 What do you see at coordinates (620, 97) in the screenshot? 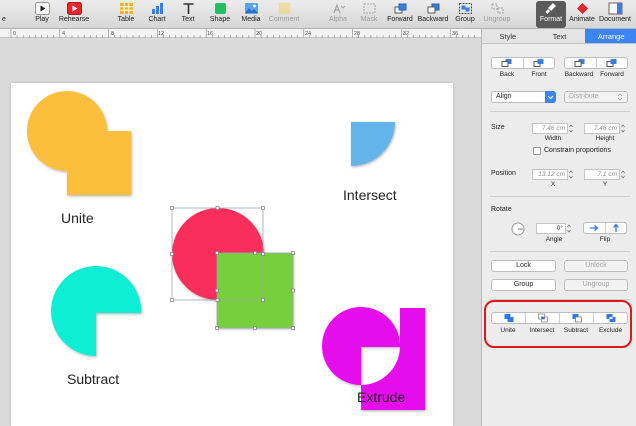
I see `up-down-chevron-icon` at bounding box center [620, 97].